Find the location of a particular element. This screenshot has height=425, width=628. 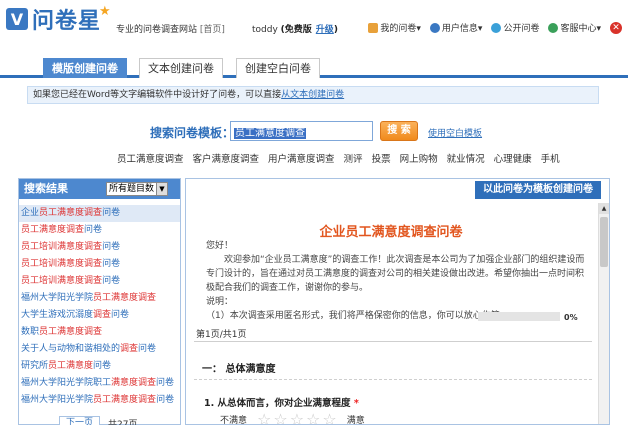

globe-icon is located at coordinates (496, 27).